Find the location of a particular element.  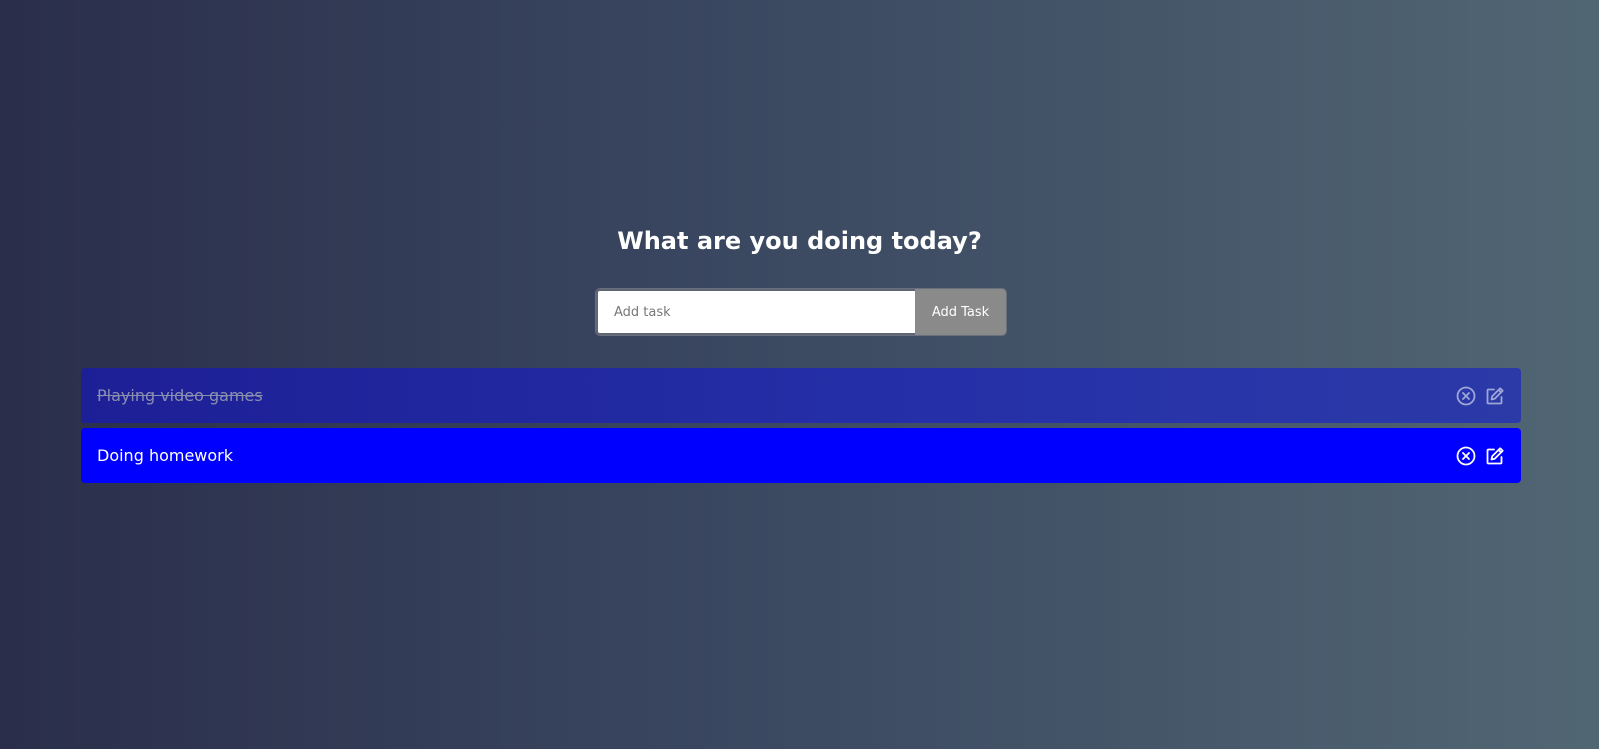

task-form: Add Task is located at coordinates (801, 312).